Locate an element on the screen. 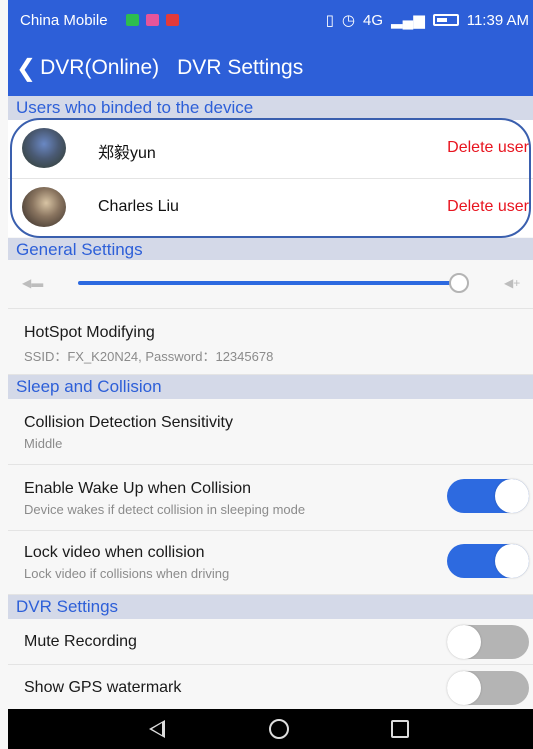 This screenshot has height=749, width=533. nav-home-icon is located at coordinates (279, 729).